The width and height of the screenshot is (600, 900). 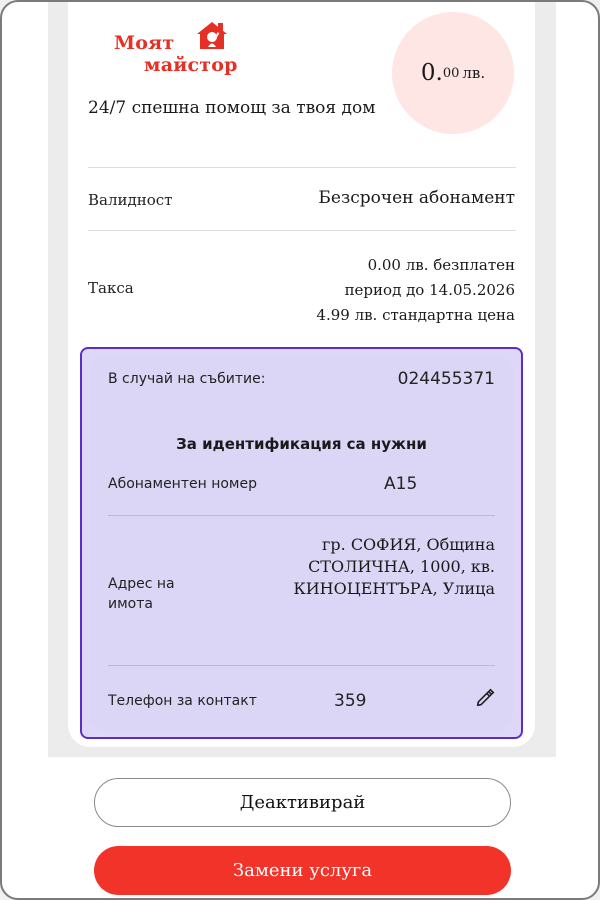 I want to click on address-line-2: СТОЛИЧНА, 1000, кв., so click(x=401, y=566).